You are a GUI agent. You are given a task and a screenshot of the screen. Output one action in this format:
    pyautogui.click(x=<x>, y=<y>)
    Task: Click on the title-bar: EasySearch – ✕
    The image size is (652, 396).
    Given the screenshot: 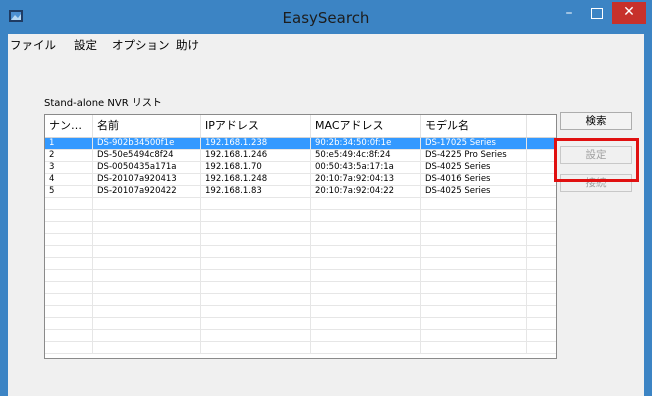 What is the action you would take?
    pyautogui.click(x=326, y=17)
    